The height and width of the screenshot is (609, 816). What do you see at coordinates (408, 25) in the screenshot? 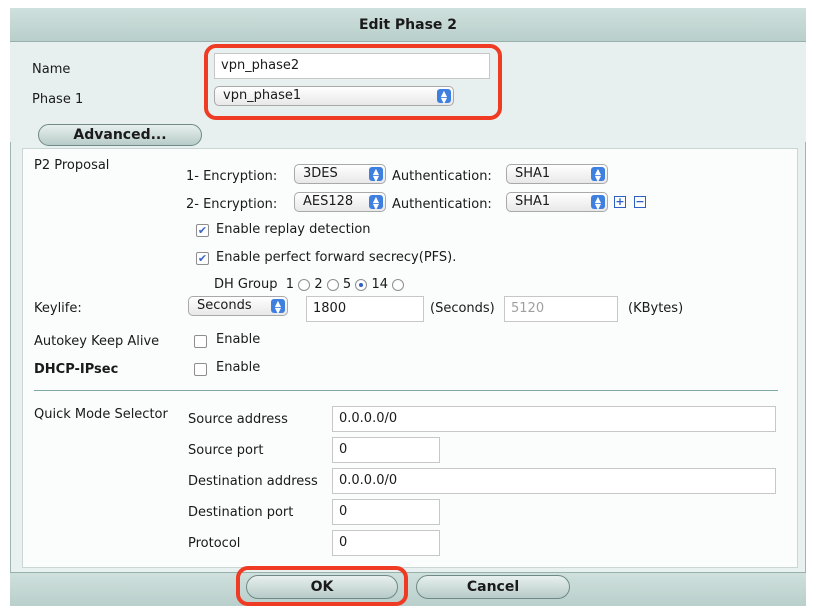
I see `dialog-title: Edit Phase 2` at bounding box center [408, 25].